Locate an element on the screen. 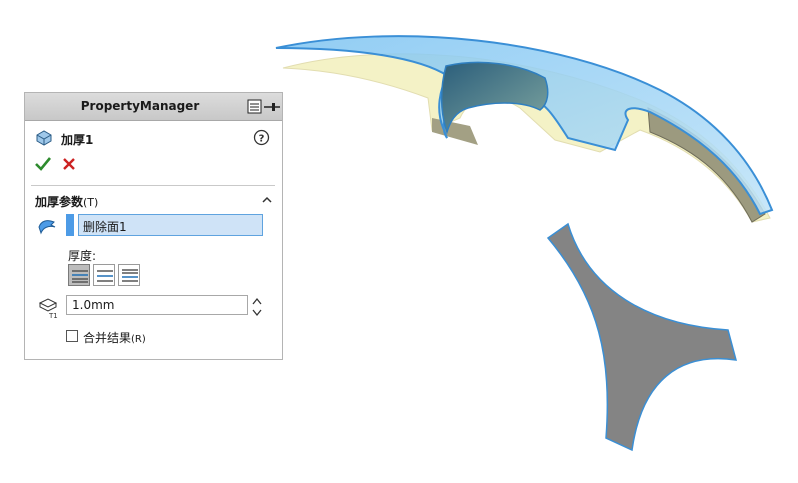  side-2-icon is located at coordinates (130, 275).